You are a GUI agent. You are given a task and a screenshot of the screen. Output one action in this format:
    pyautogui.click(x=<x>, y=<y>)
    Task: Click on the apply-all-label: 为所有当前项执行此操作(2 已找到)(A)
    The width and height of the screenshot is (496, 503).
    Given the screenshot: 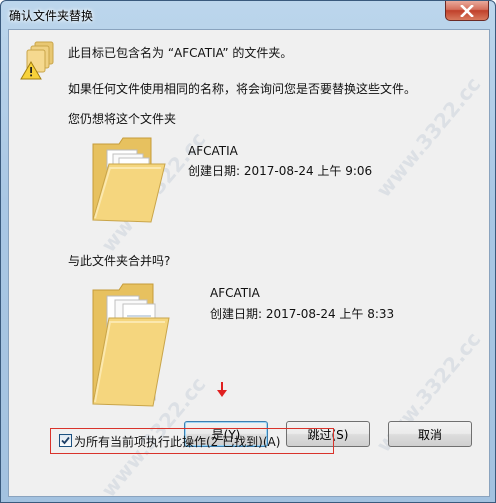 What is the action you would take?
    pyautogui.click(x=177, y=441)
    